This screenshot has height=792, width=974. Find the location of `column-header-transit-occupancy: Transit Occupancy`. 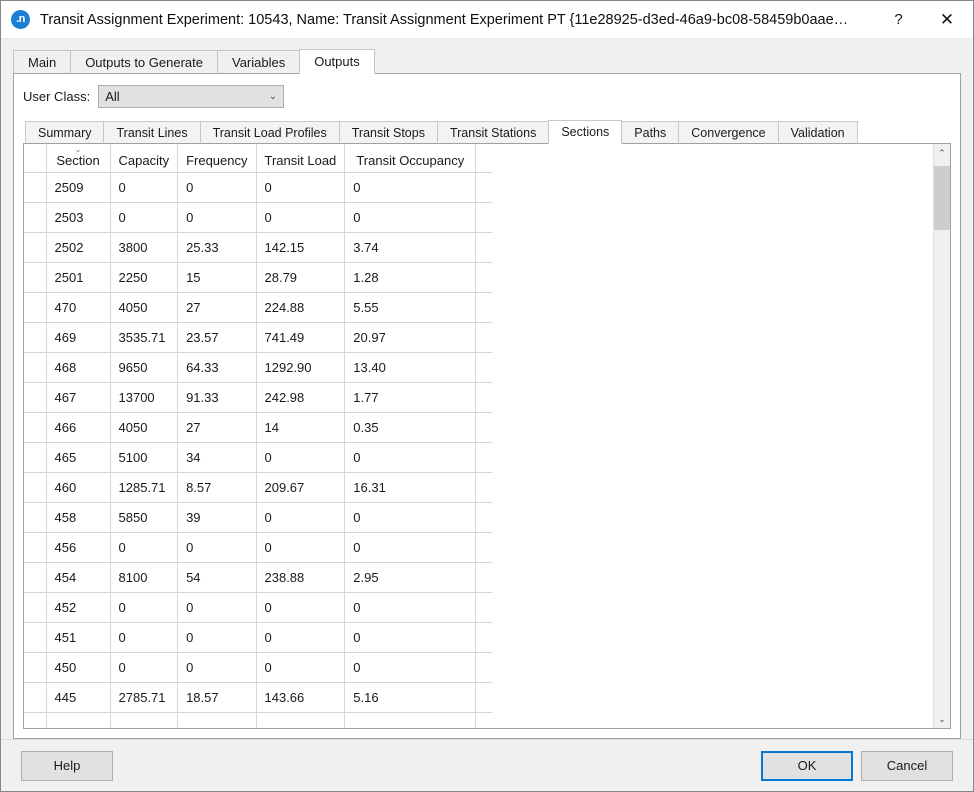

column-header-transit-occupancy: Transit Occupancy is located at coordinates (410, 158).